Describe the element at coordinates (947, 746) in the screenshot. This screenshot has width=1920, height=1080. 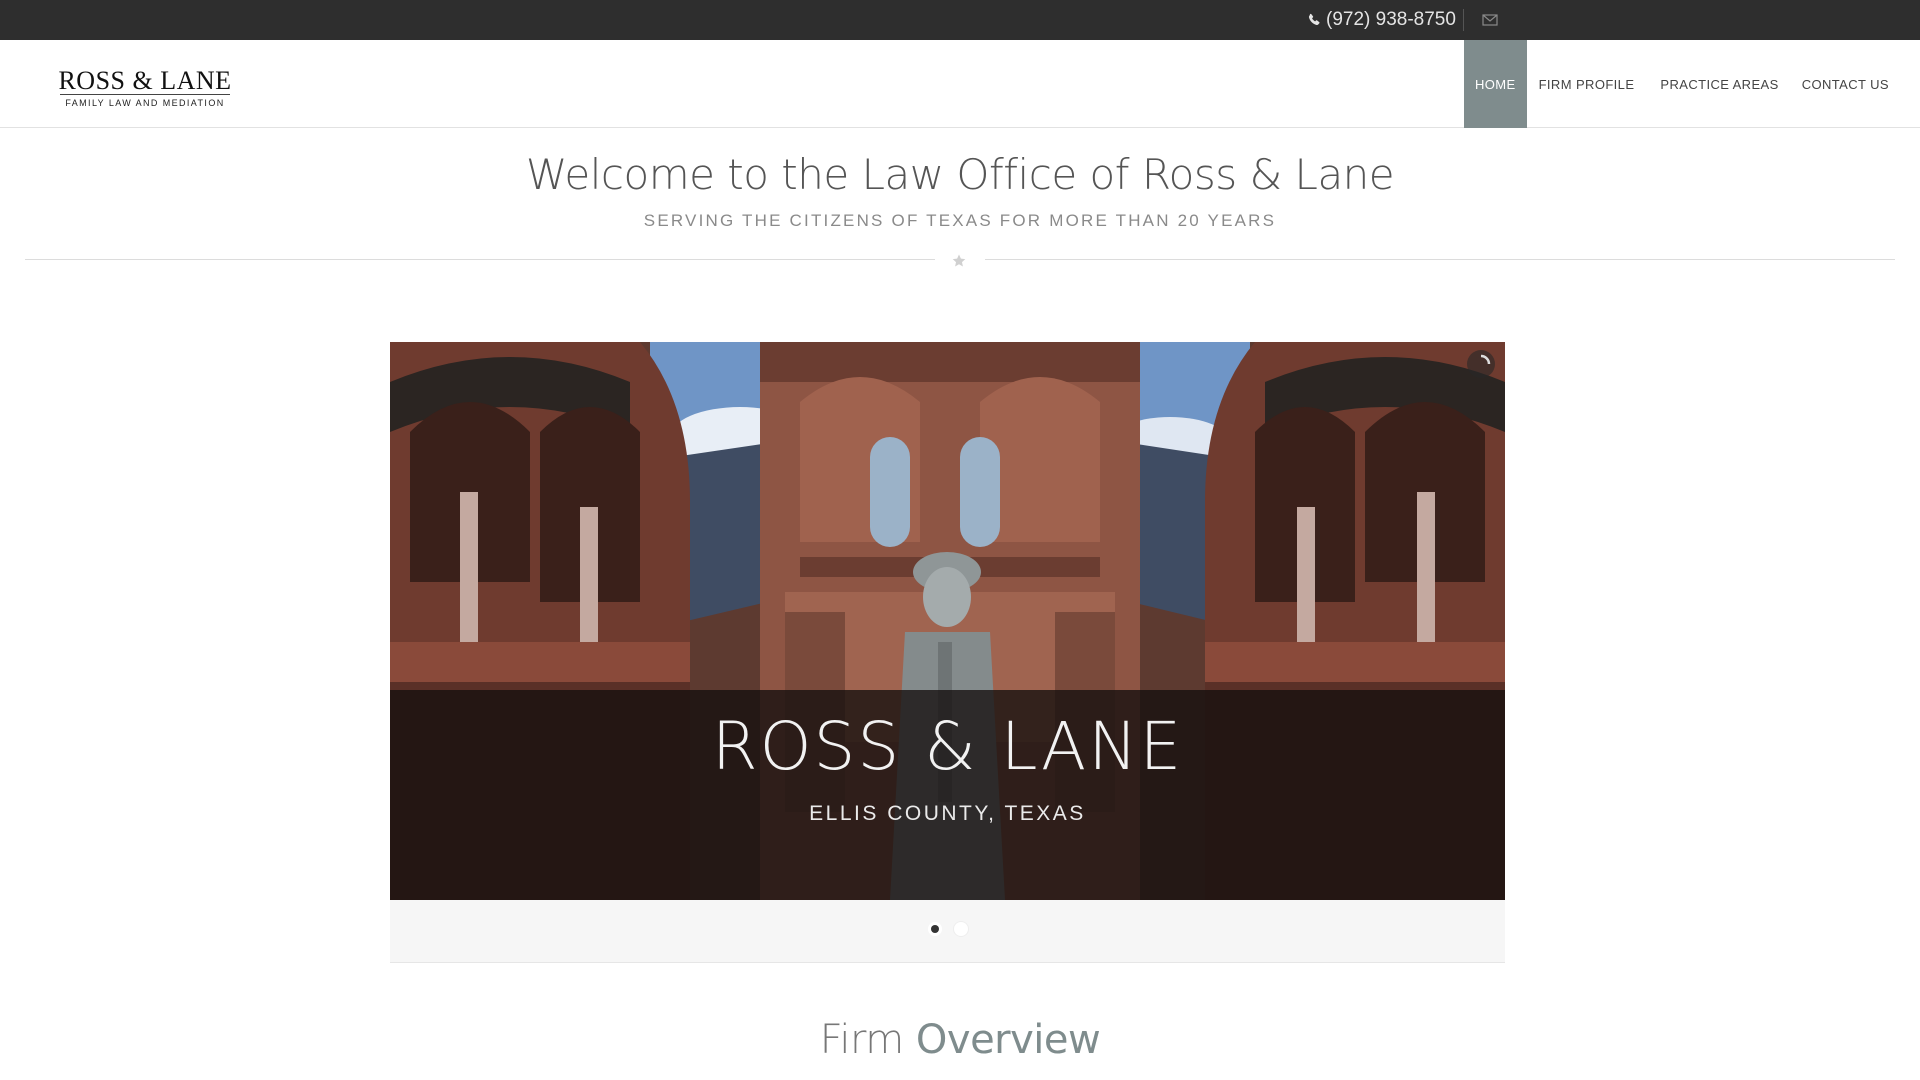
I see `slide-title: ROSS & LANE` at that location.